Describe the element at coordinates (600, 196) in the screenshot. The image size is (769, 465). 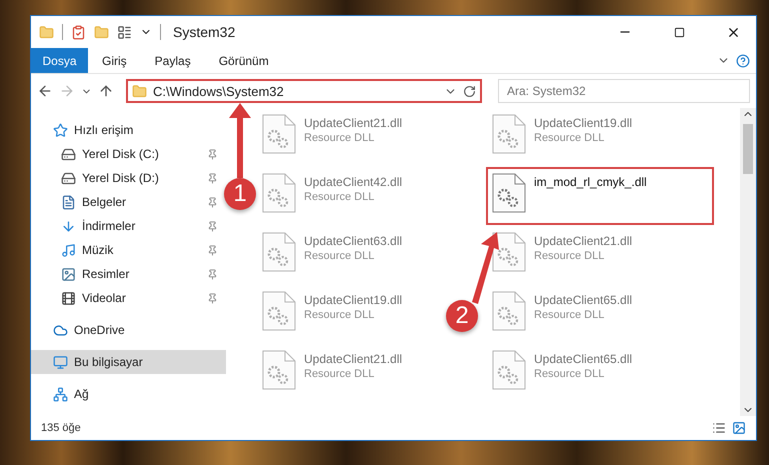
I see `highlighted-file: im_mod_rl_cmyk_.dll` at that location.